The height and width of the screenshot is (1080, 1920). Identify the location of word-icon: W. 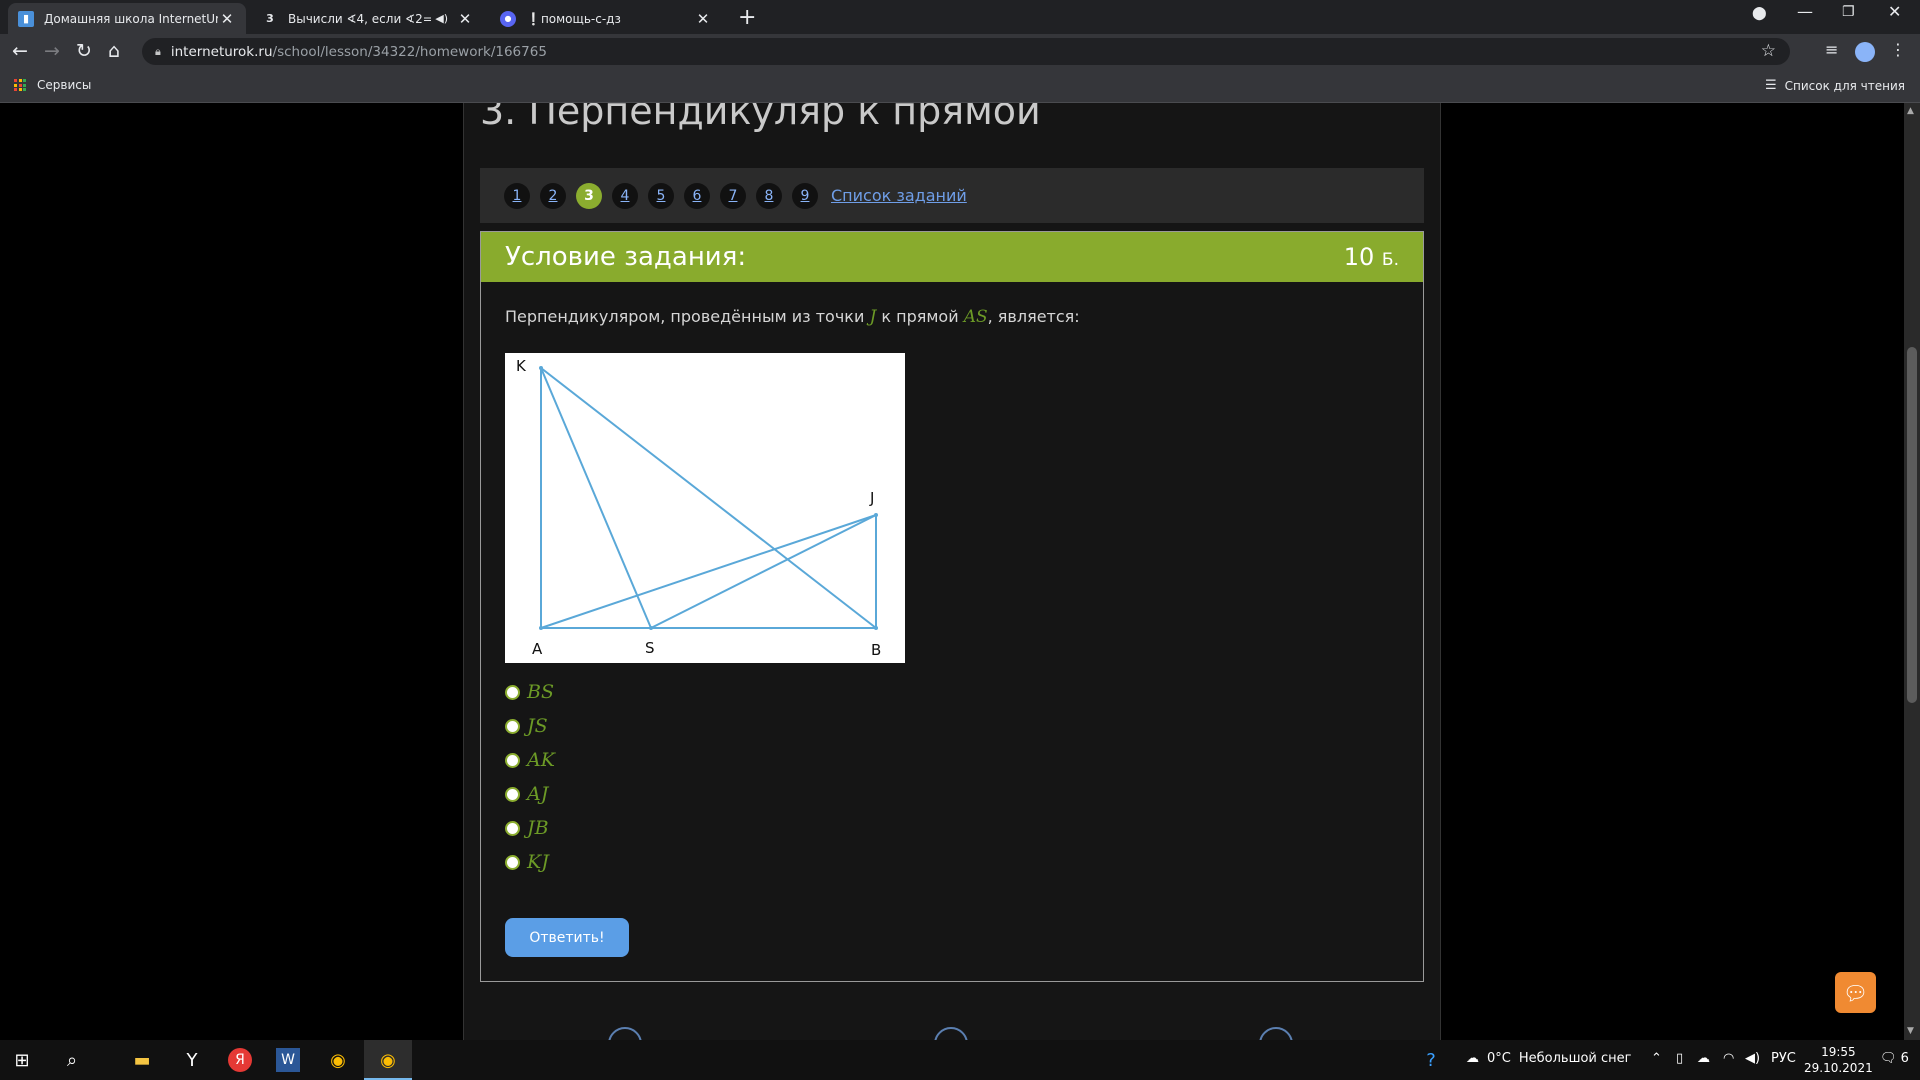
(288, 1060).